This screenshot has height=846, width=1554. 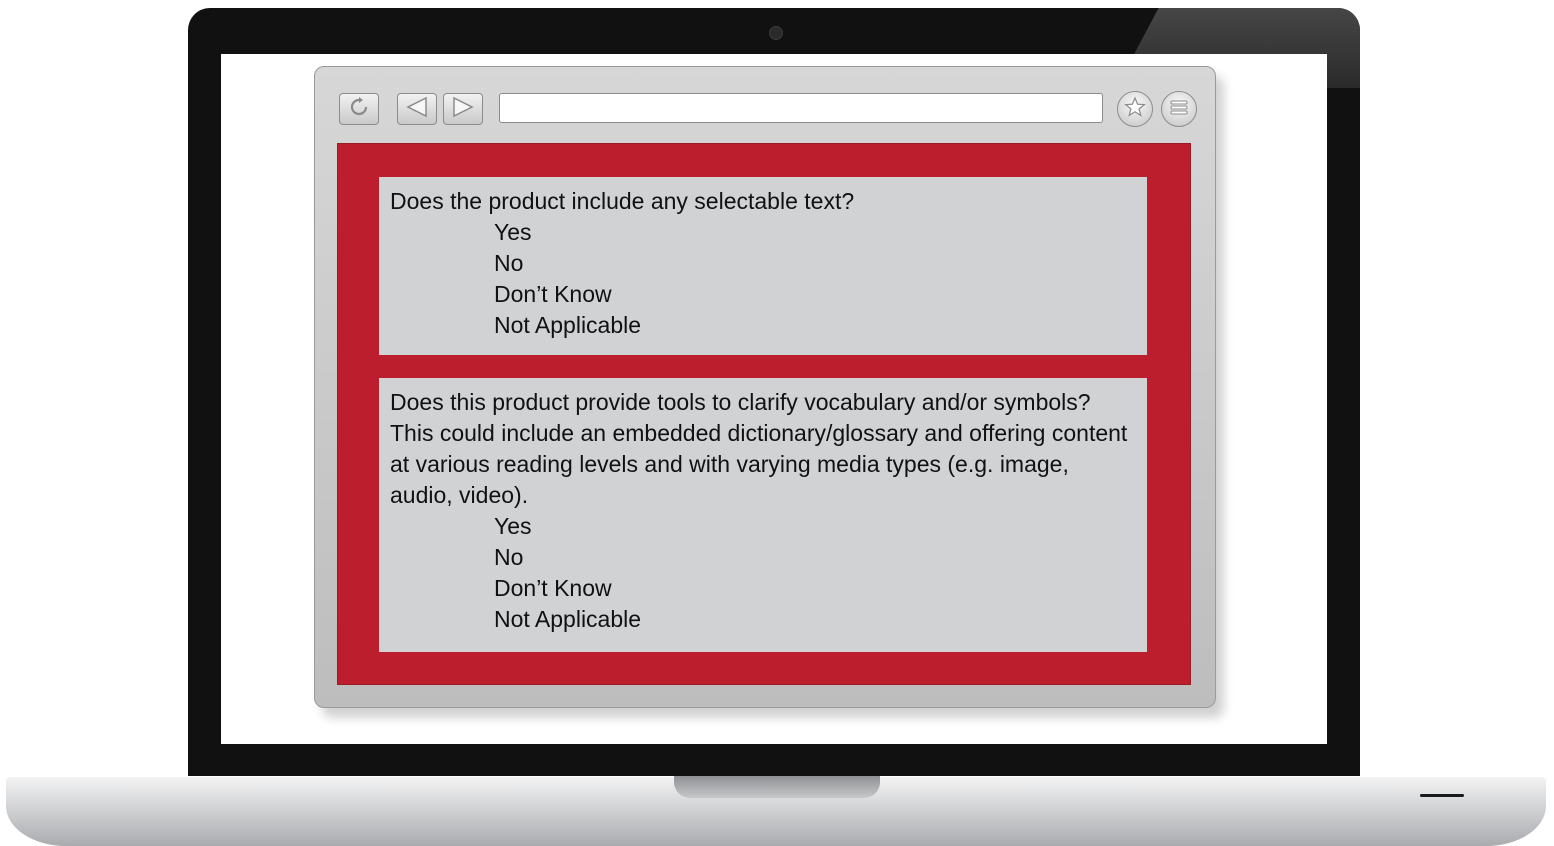 I want to click on refresh-icon, so click(x=359, y=109).